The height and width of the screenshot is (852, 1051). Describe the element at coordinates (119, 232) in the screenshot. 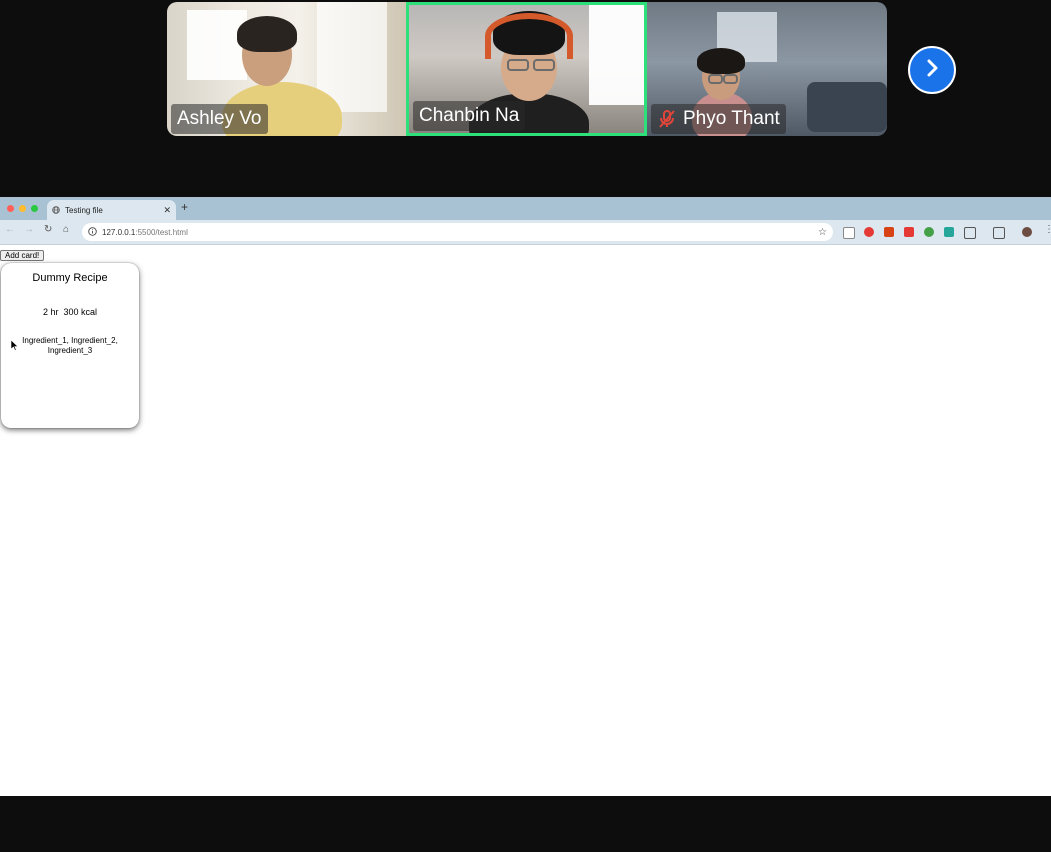

I see `address-host: 127.0.0.1` at that location.